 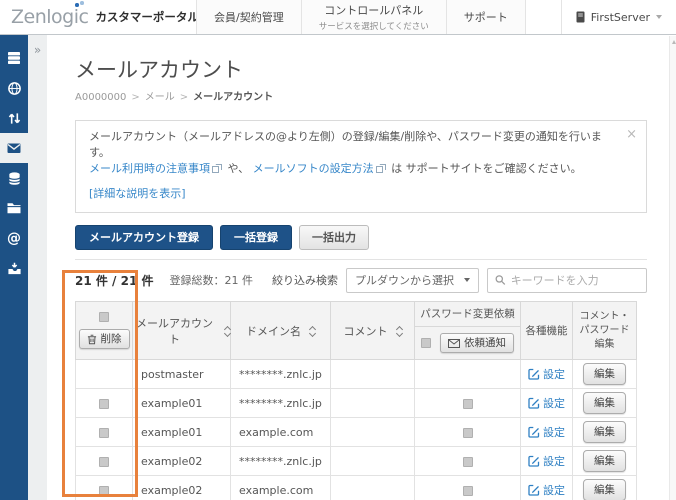 What do you see at coordinates (181, 487) in the screenshot?
I see `account-cell: example02` at bounding box center [181, 487].